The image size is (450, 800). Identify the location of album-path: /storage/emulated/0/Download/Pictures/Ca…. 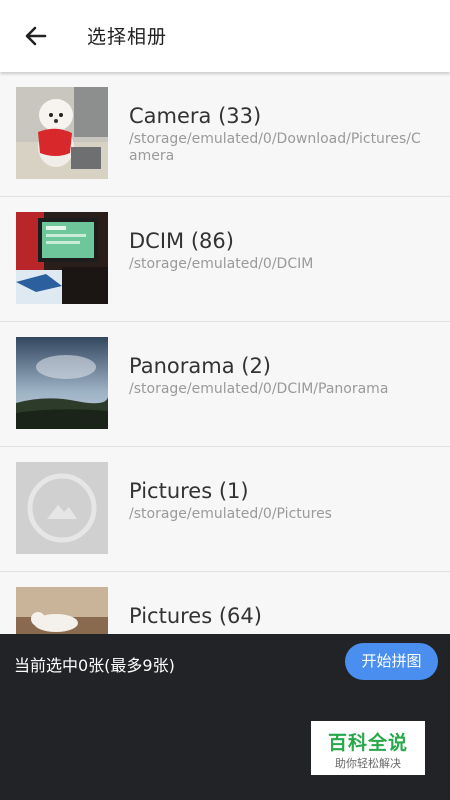
(275, 147).